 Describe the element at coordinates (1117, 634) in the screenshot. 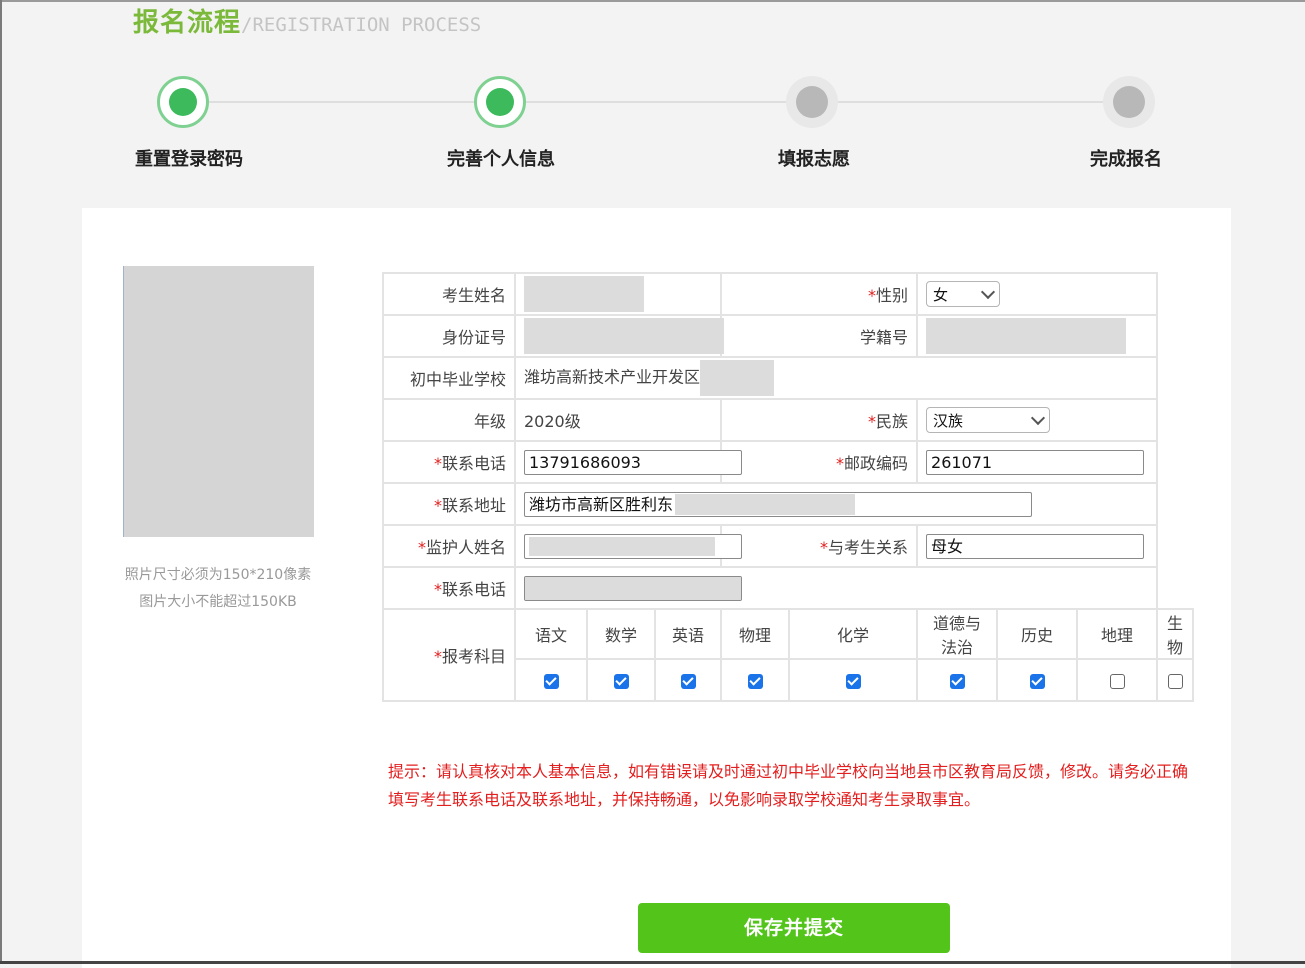

I see `subject-name-geography: 地理` at that location.